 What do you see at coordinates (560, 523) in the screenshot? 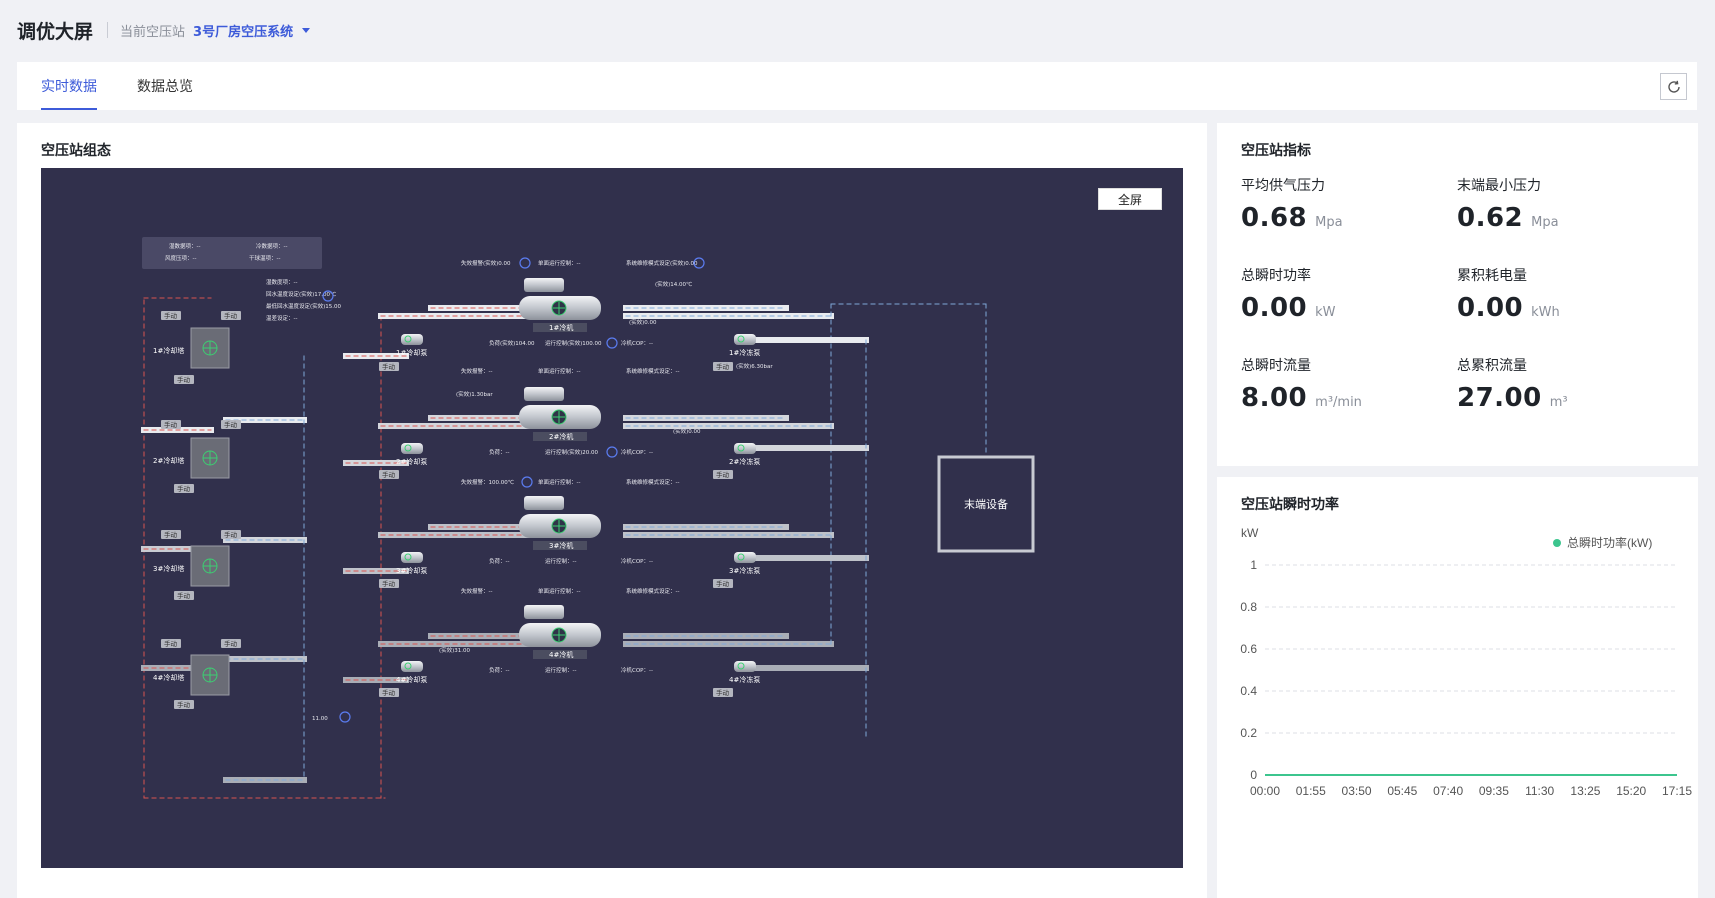
I see `chiller-3: 3#冷机` at bounding box center [560, 523].